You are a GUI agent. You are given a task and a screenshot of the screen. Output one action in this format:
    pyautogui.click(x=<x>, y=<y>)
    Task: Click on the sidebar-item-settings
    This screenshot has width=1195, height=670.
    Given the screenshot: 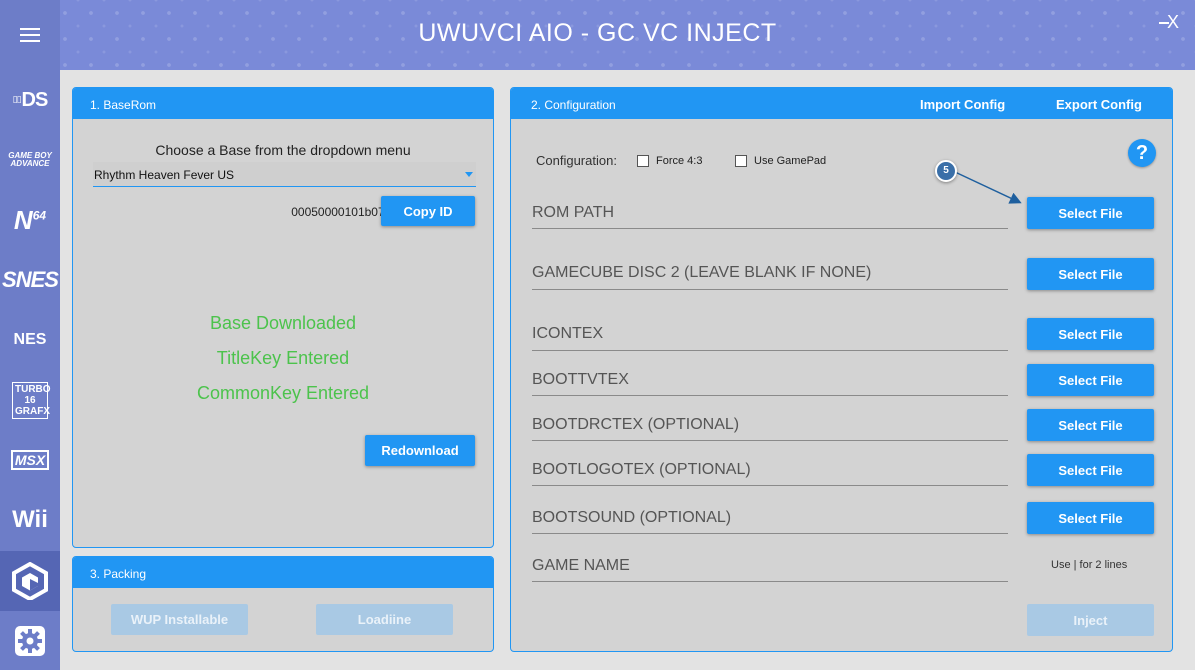 What is the action you would take?
    pyautogui.click(x=30, y=641)
    